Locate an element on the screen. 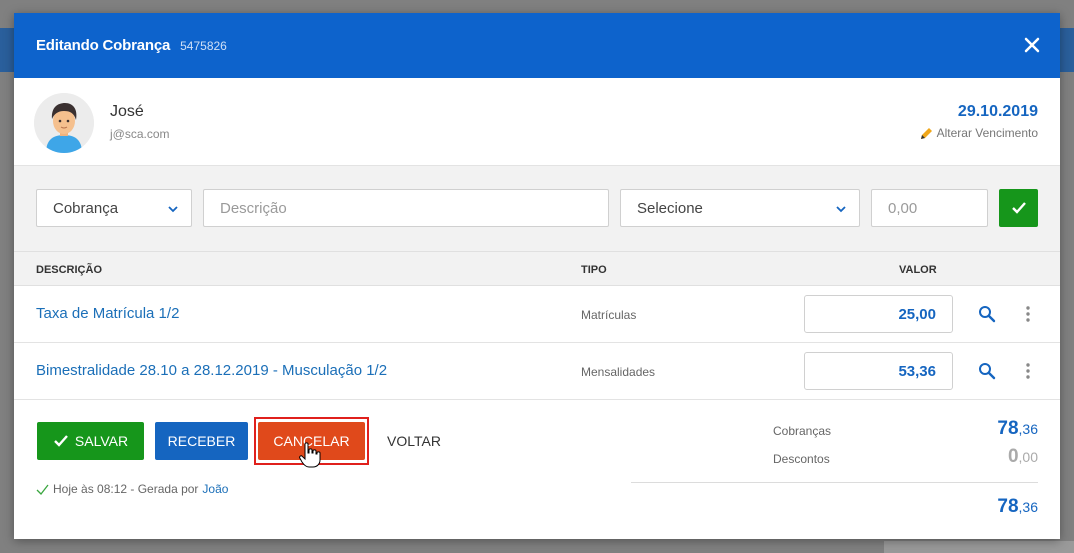  charges-total: 78,36 is located at coordinates (1017, 429).